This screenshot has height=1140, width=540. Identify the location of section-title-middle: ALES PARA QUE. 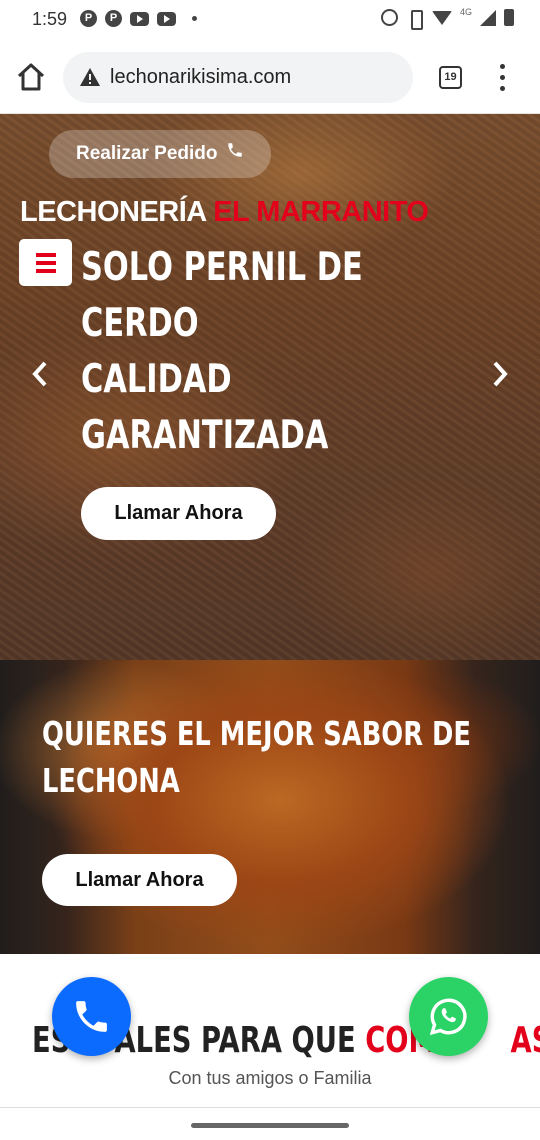
(235, 1040).